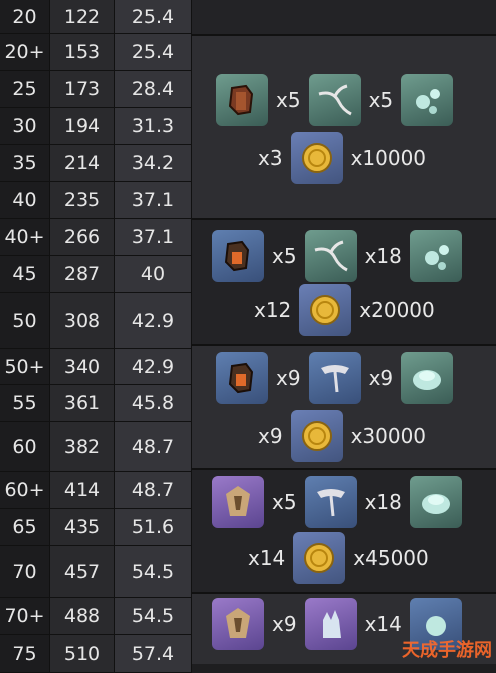 The width and height of the screenshot is (496, 673). Describe the element at coordinates (25, 163) in the screenshot. I see `level-cell: 35` at that location.